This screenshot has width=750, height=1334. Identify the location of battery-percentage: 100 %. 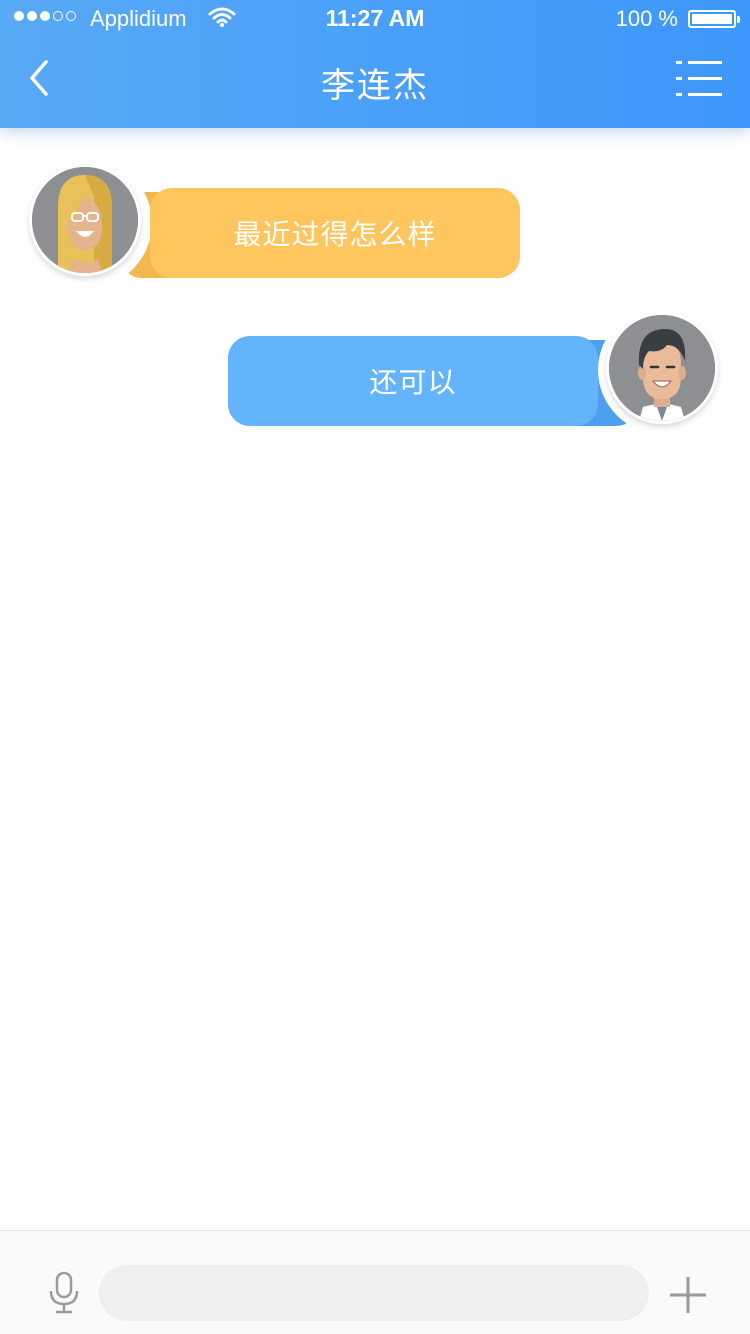
(646, 18).